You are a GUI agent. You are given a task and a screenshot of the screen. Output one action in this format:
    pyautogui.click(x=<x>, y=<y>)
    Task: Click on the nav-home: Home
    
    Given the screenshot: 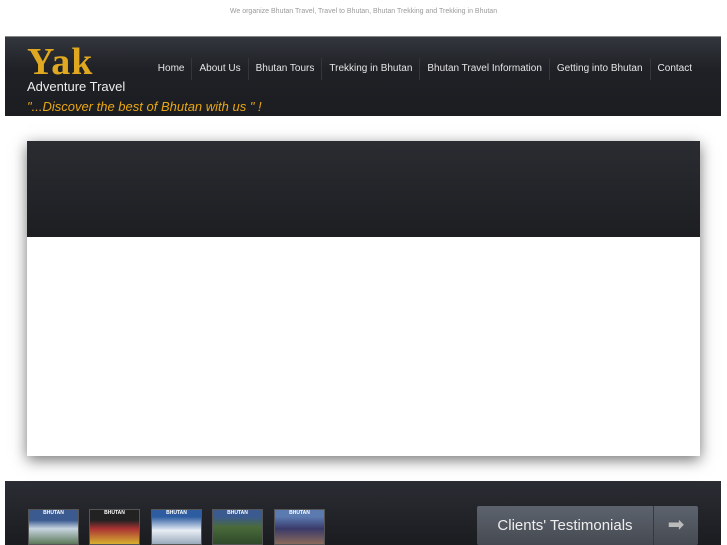 What is the action you would take?
    pyautogui.click(x=171, y=69)
    